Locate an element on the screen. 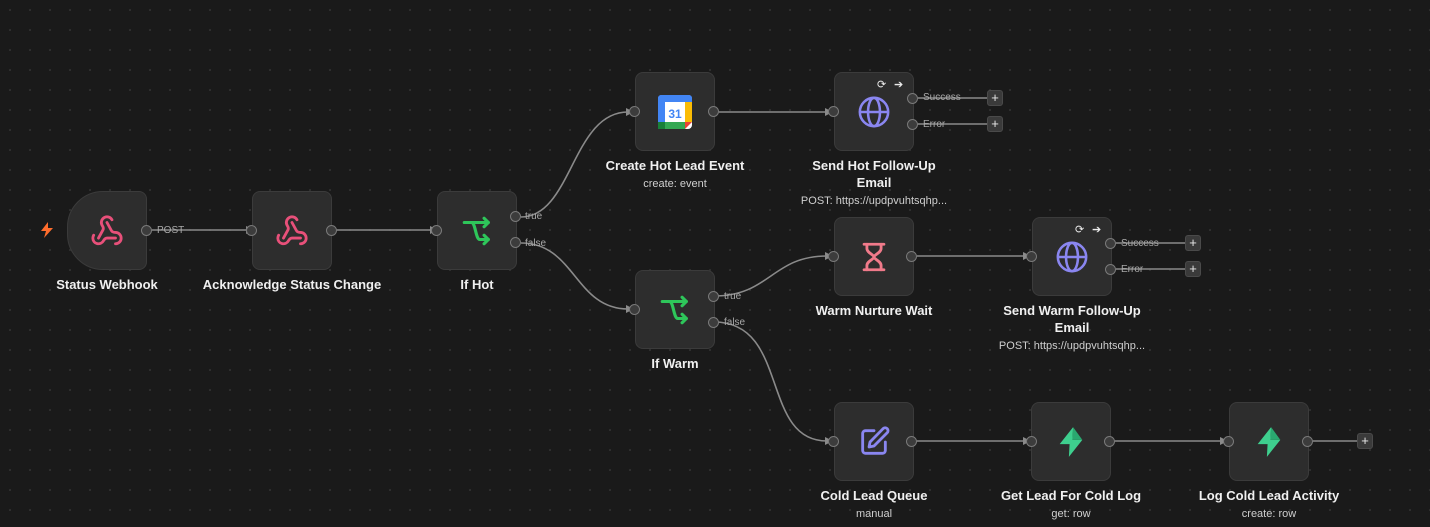  edge-ifwarm-false-cold-queue is located at coordinates (770, 381).